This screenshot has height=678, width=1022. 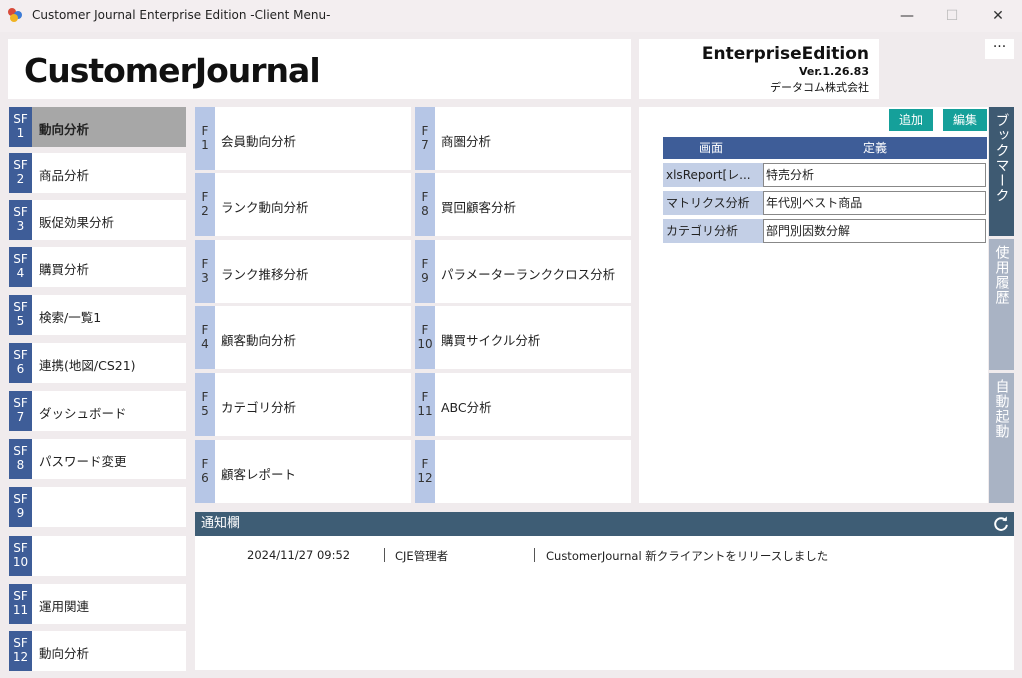 What do you see at coordinates (1001, 409) in the screenshot?
I see `tab-autostart-label: 自動起動` at bounding box center [1001, 409].